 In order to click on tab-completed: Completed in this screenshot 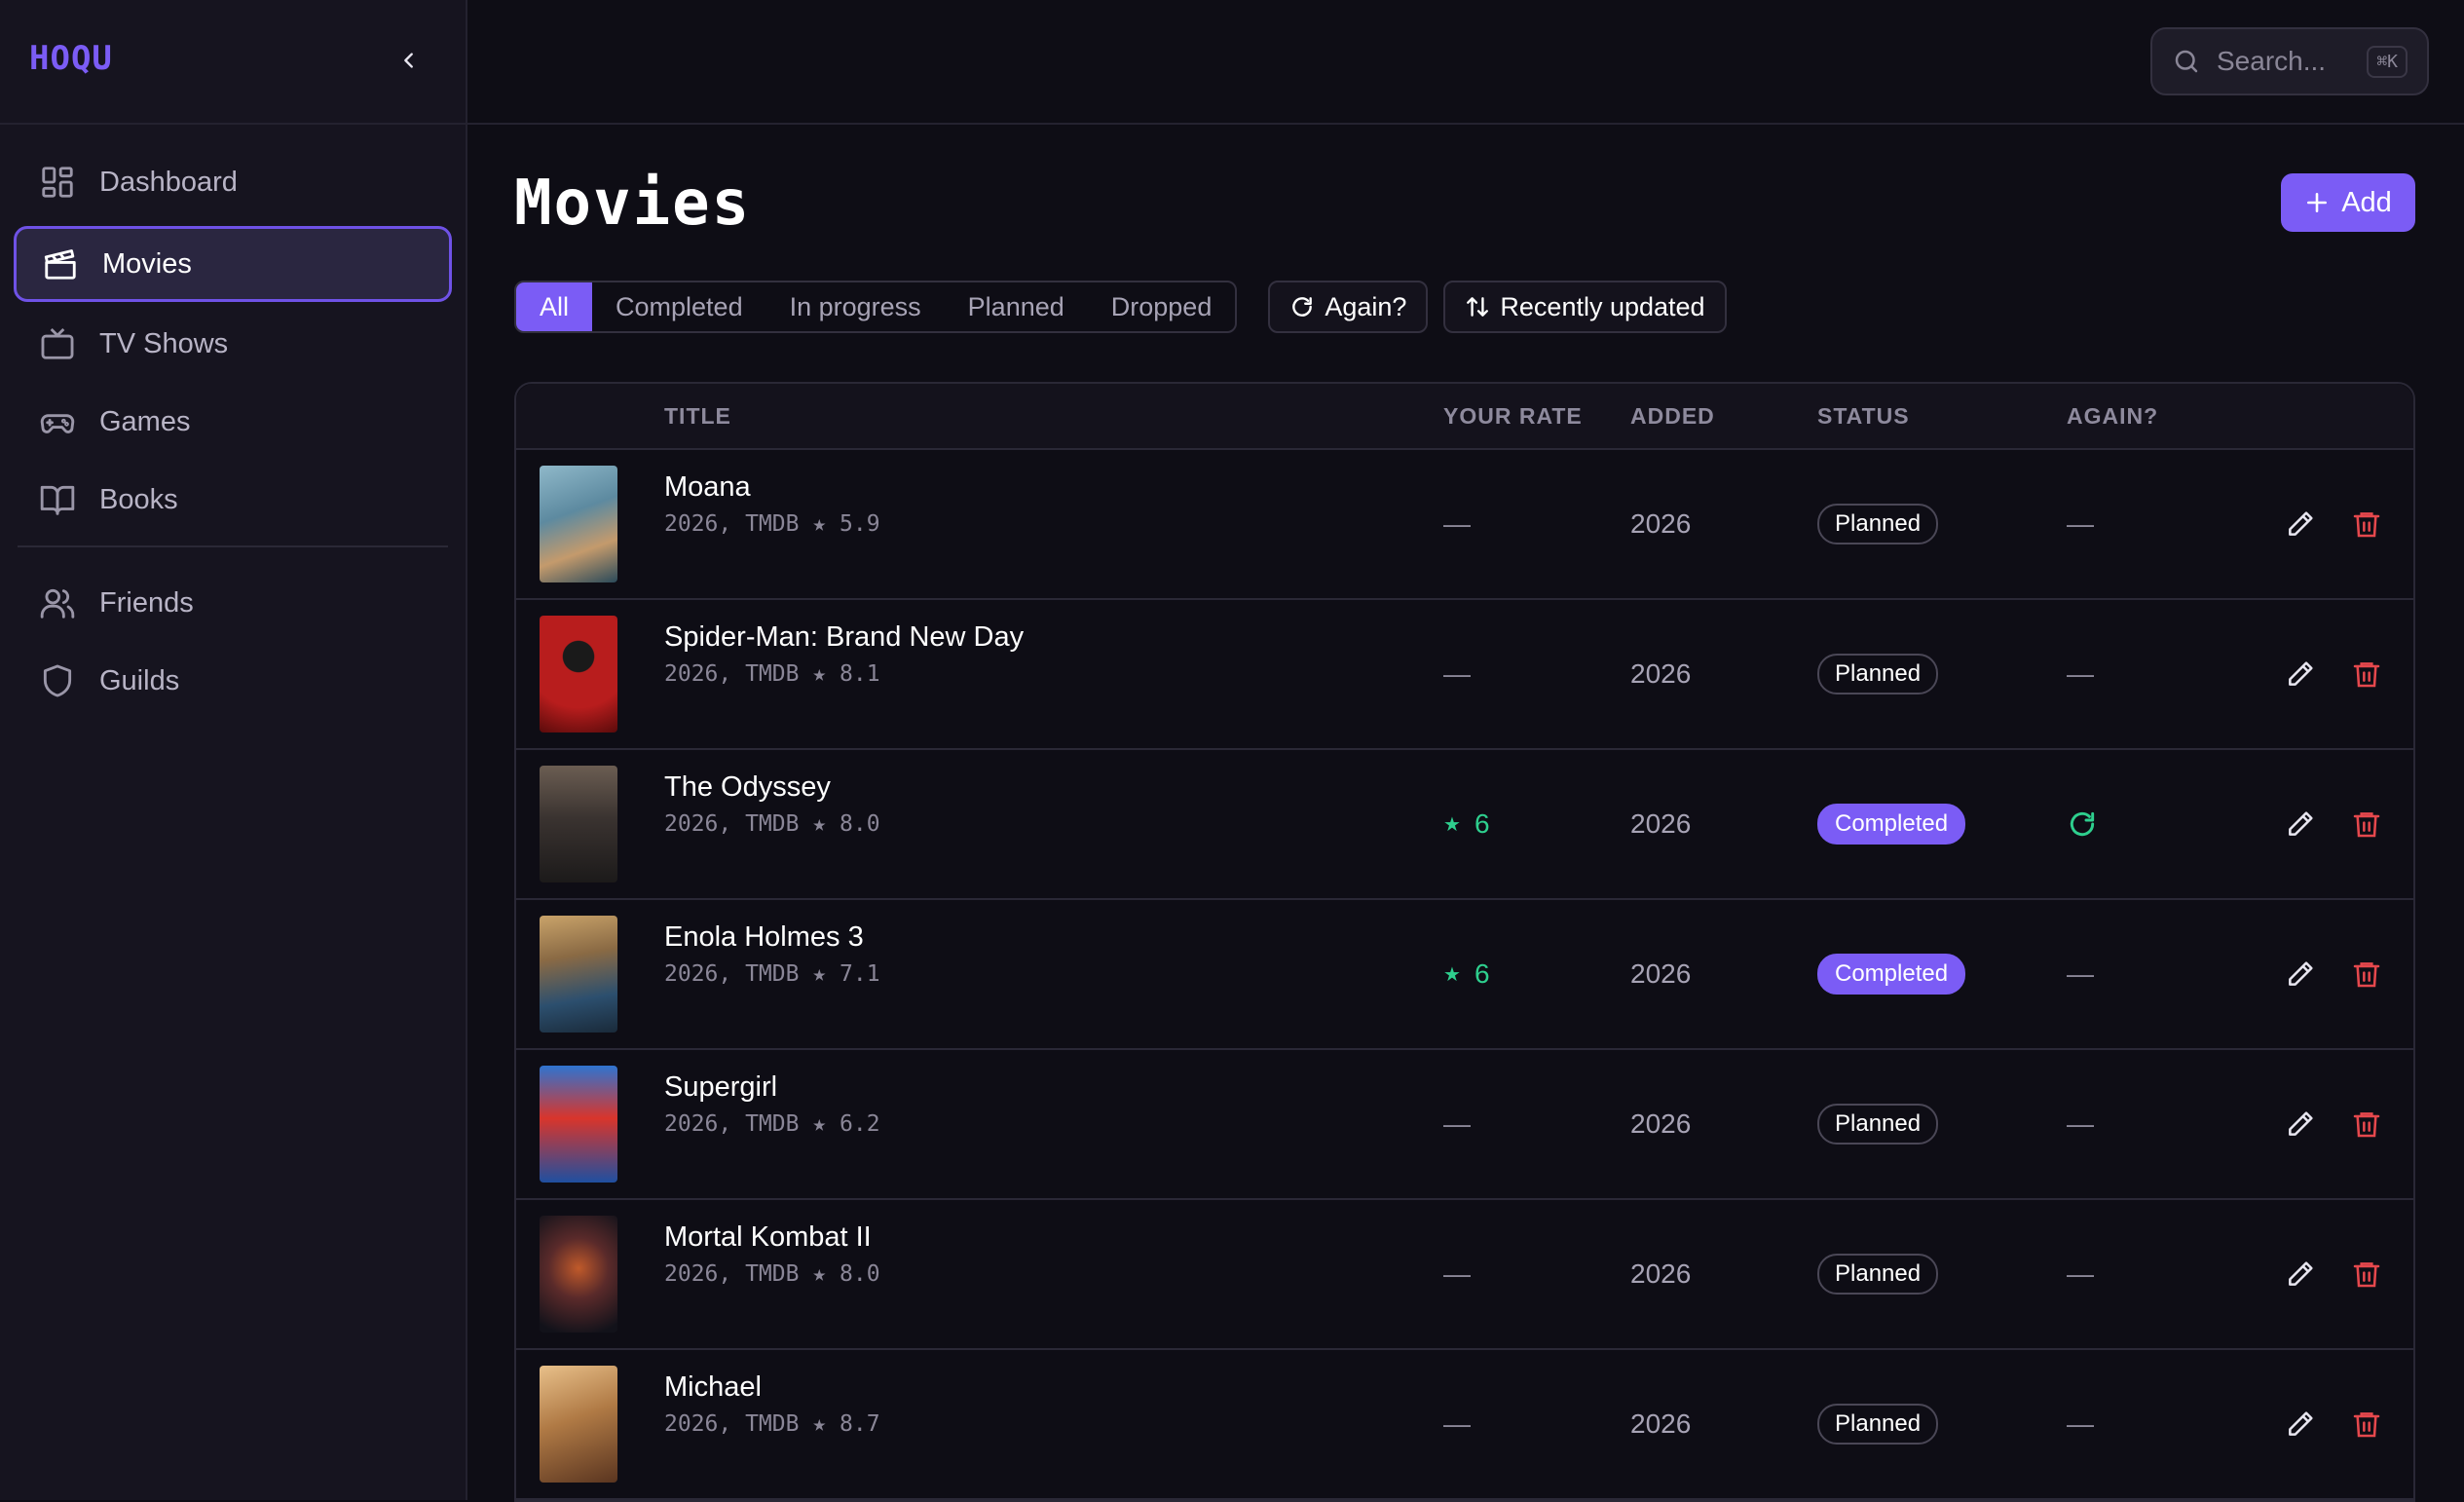, I will do `click(679, 306)`.